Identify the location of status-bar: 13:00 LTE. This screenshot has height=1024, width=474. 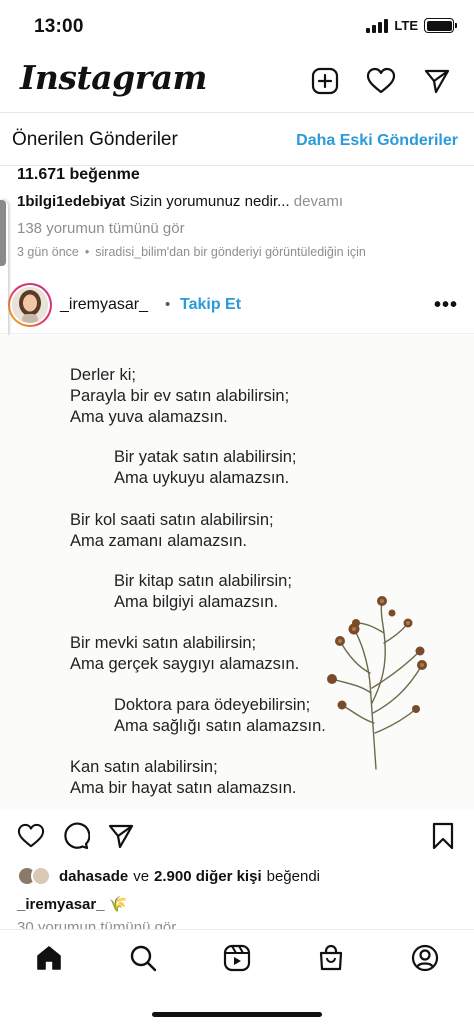
(237, 28).